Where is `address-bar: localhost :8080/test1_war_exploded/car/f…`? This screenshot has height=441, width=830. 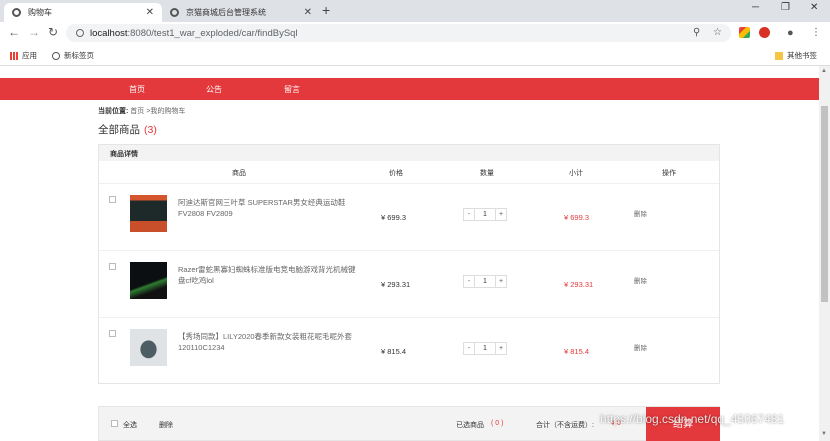 address-bar: localhost :8080/test1_war_exploded/car/f… is located at coordinates (398, 33).